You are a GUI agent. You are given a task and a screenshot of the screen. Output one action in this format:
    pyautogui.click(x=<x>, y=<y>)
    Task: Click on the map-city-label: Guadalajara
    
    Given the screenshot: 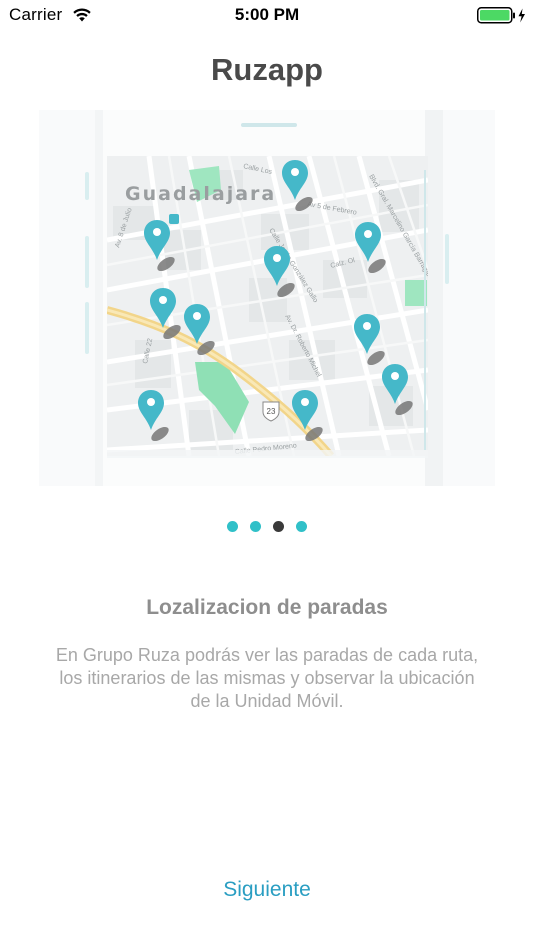 What is the action you would take?
    pyautogui.click(x=200, y=194)
    